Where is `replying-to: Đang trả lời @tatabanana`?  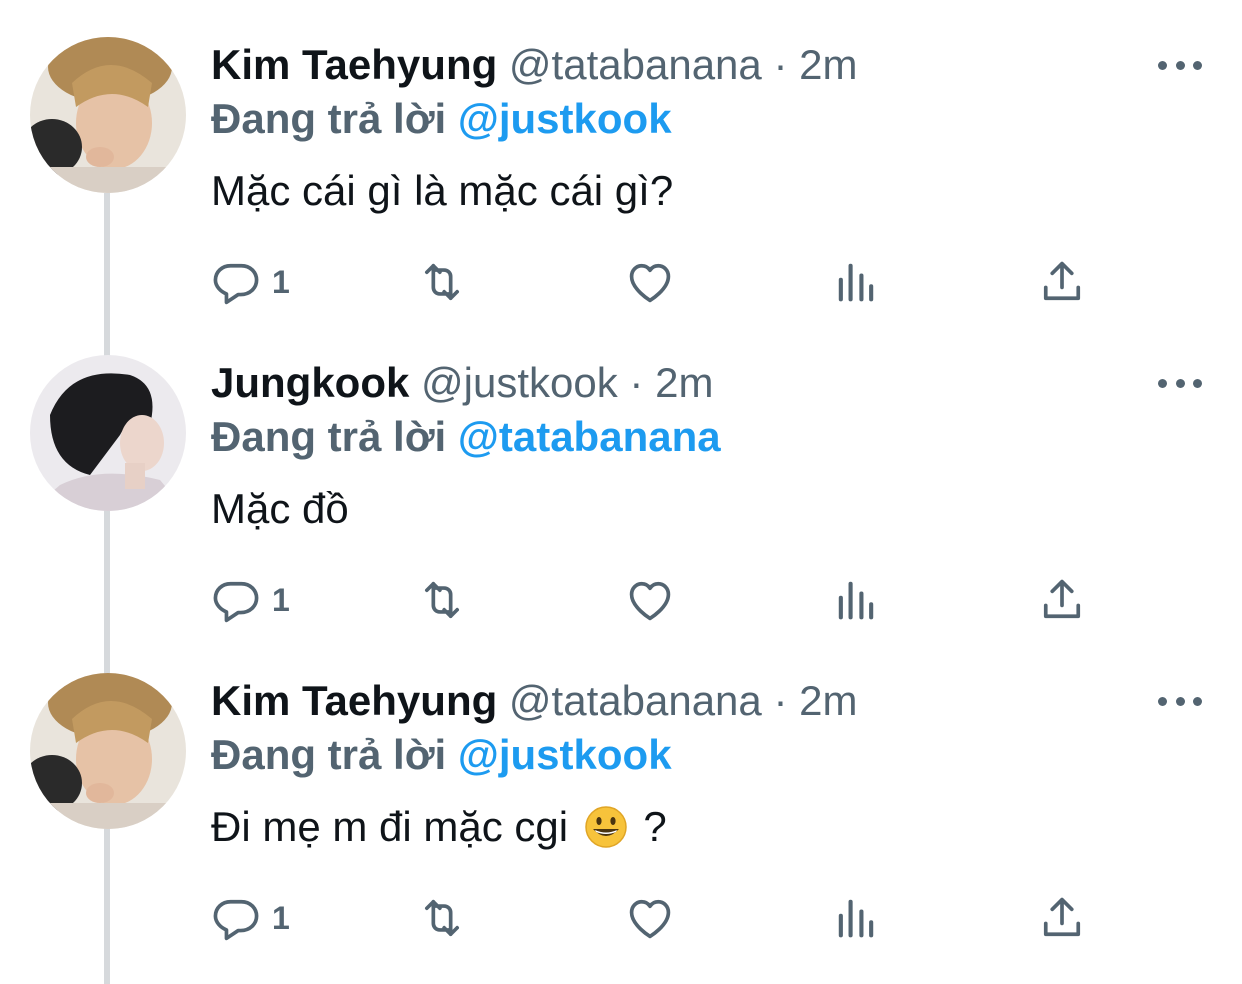
replying-to: Đang trả lời @tatabanana is located at coordinates (466, 437).